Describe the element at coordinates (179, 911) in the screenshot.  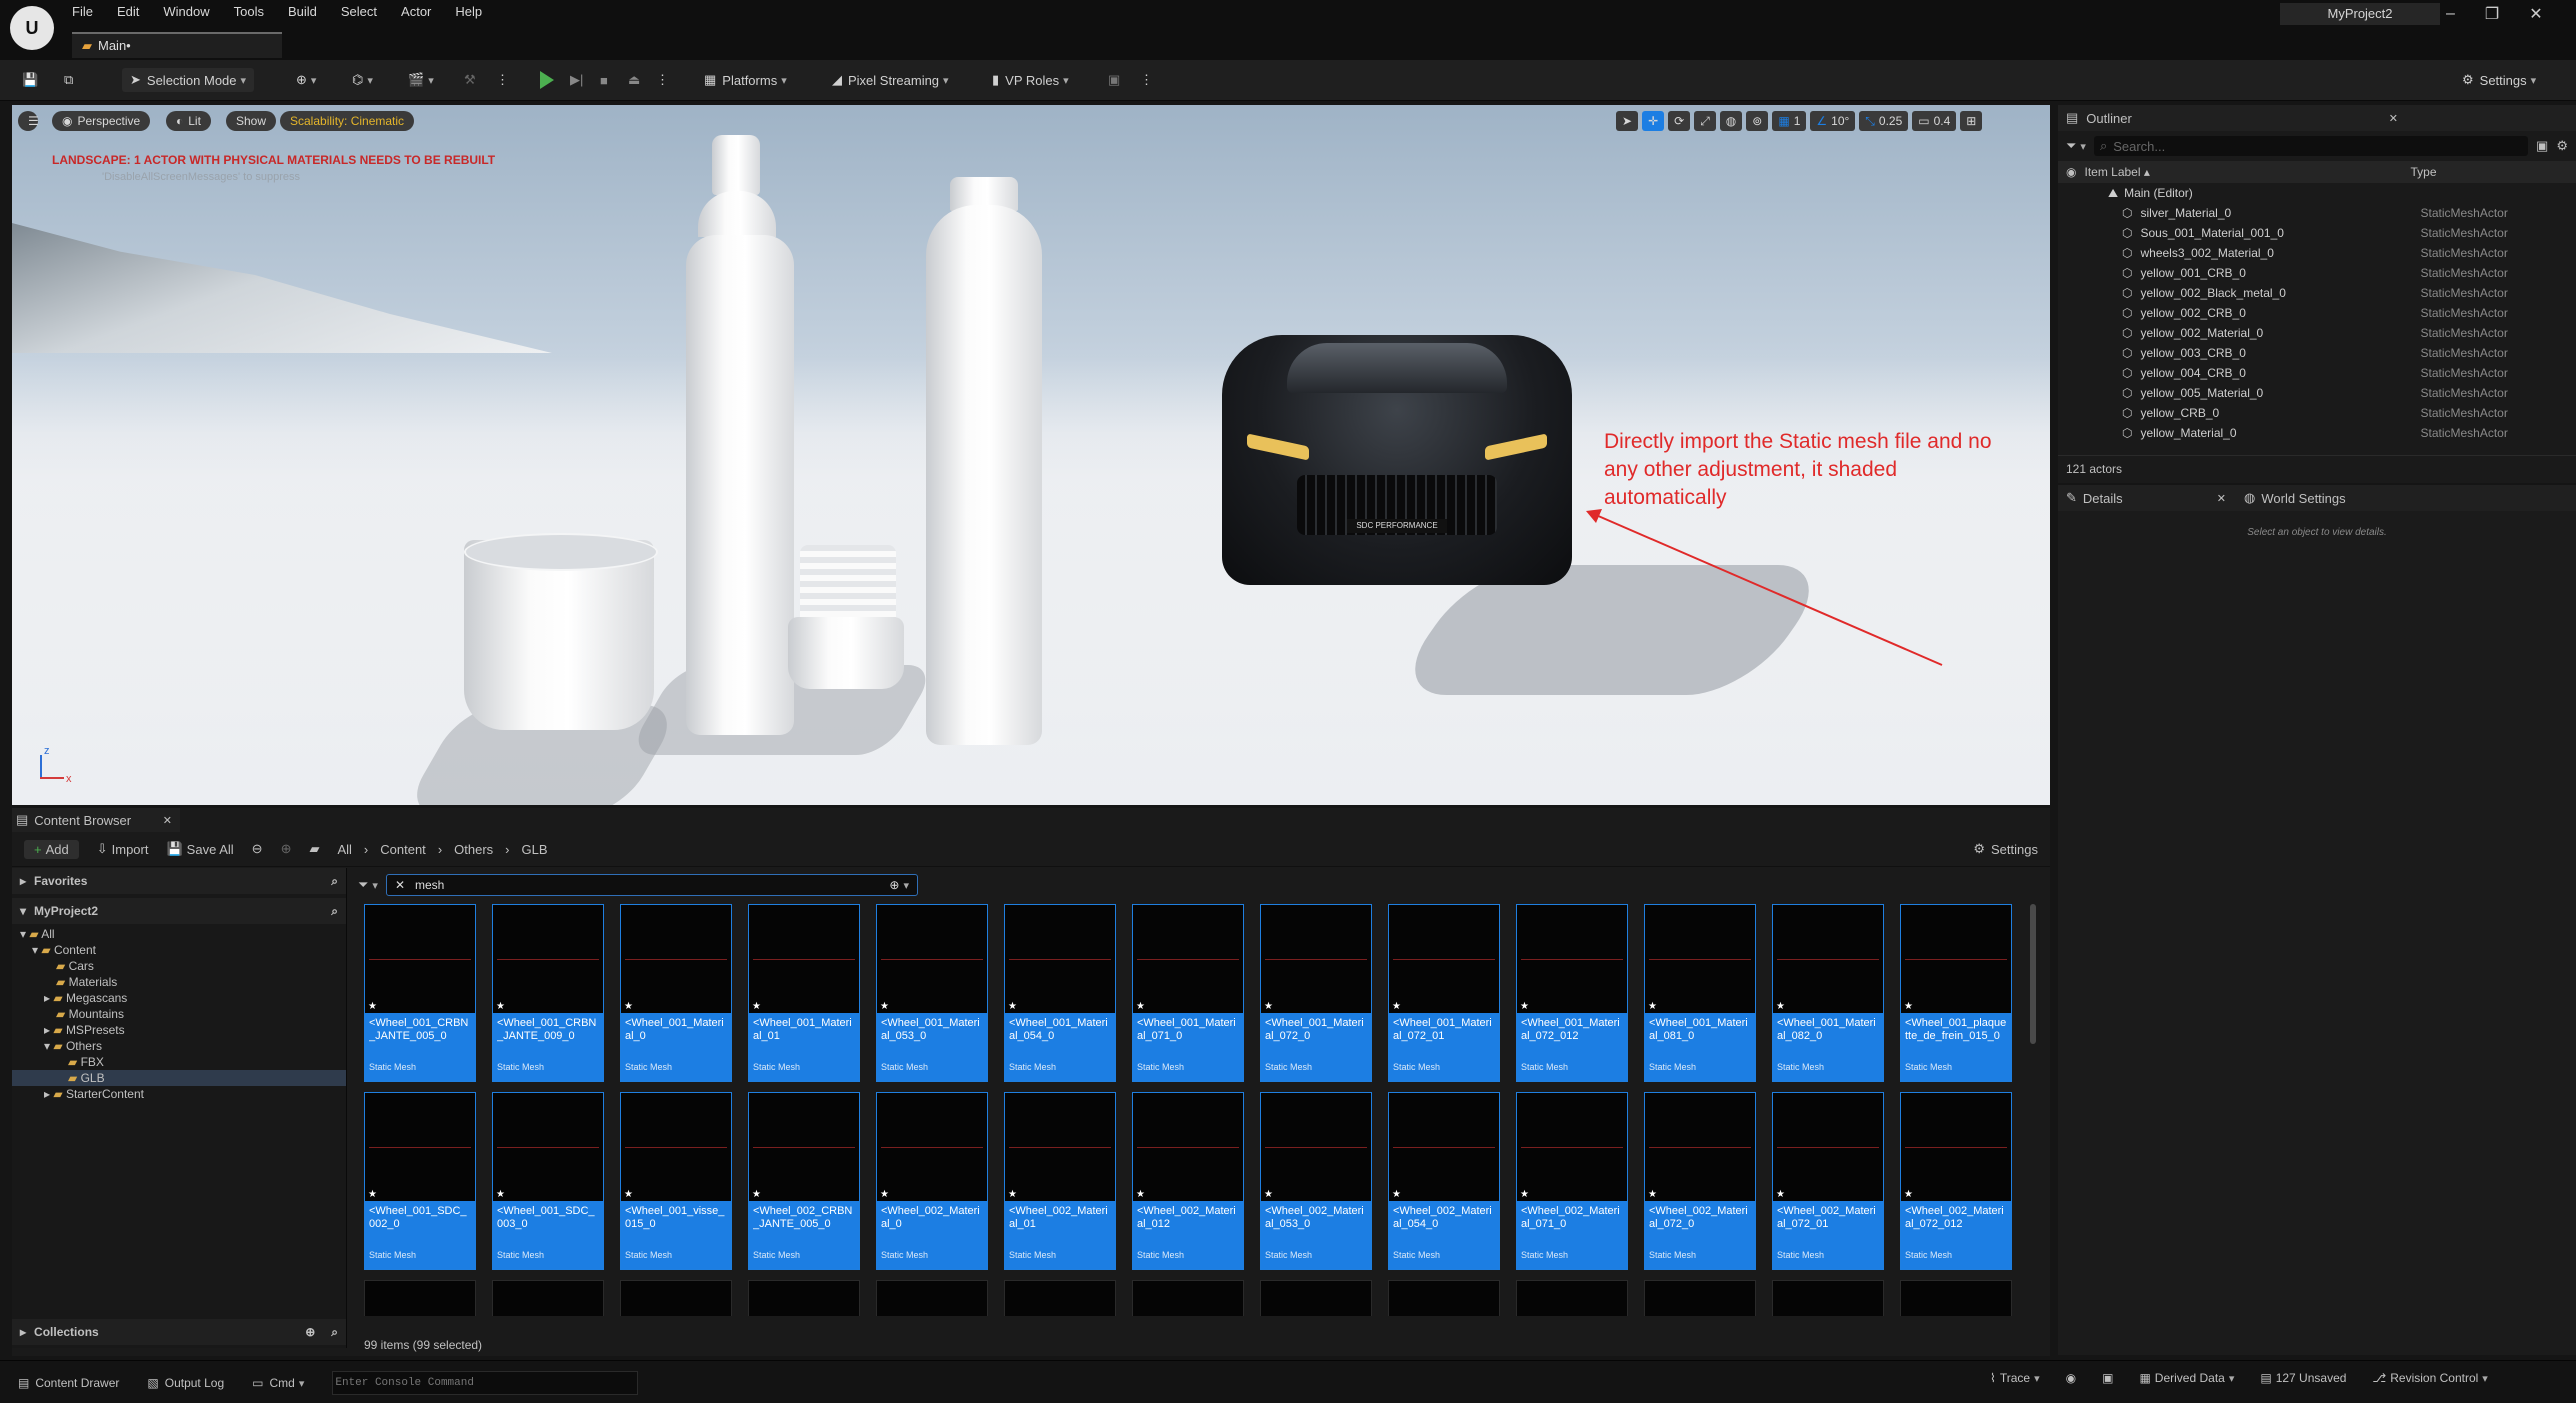
I see `project-section: ▾ MyProject2 ⌕` at that location.